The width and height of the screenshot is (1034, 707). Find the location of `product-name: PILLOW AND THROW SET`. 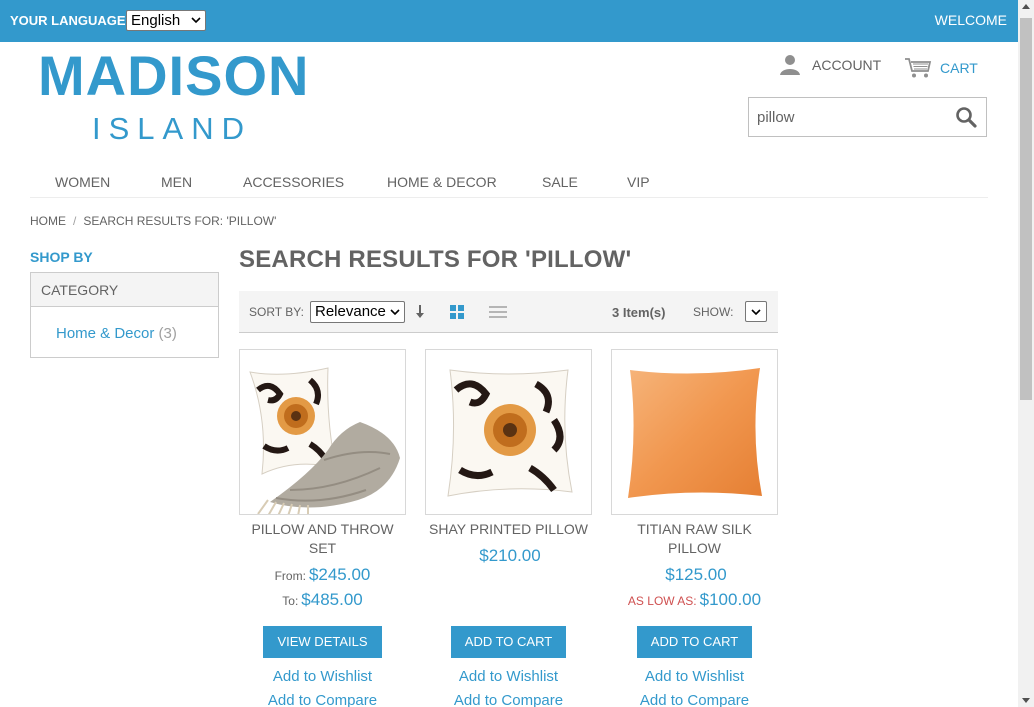

product-name: PILLOW AND THROW SET is located at coordinates (322, 539).